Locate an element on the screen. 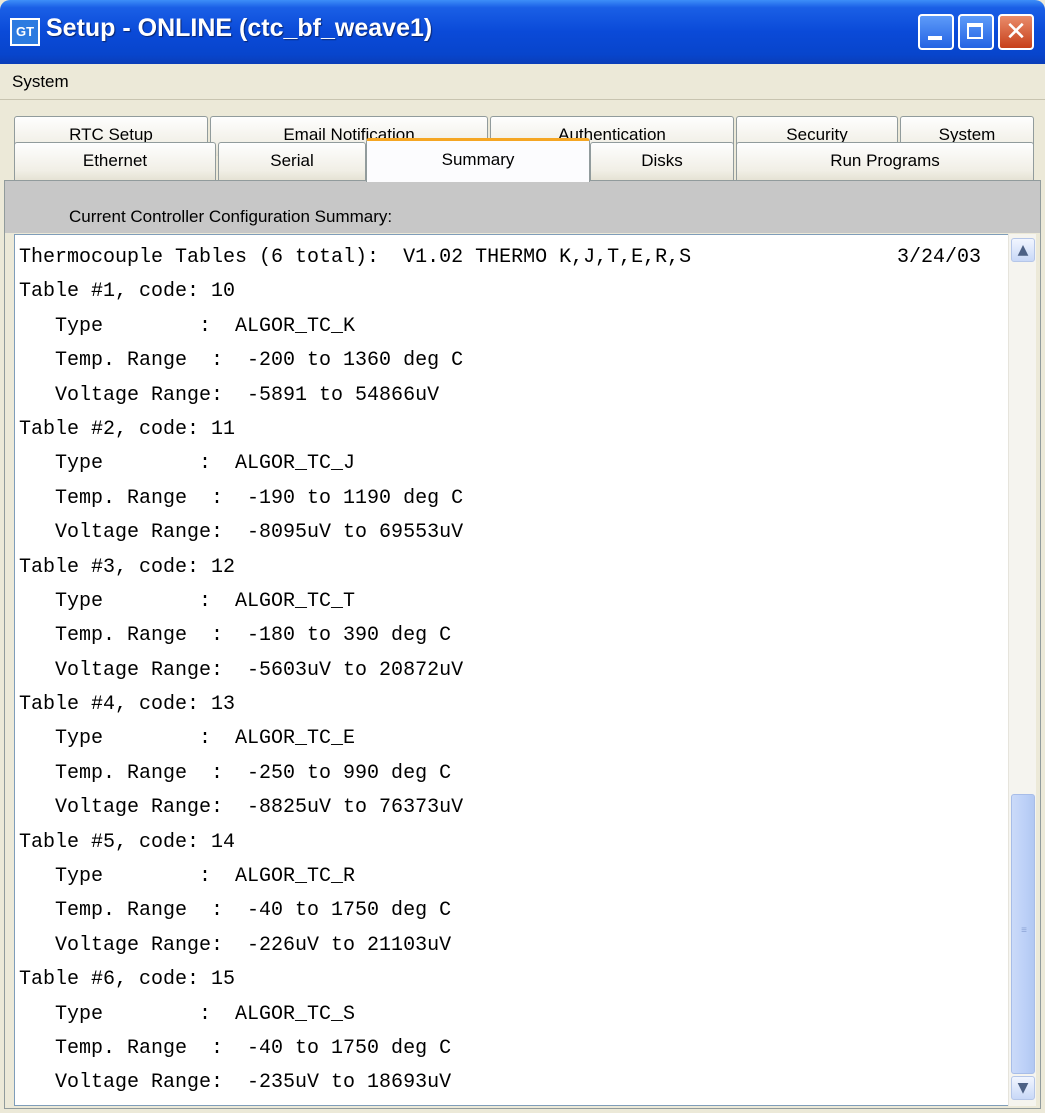  chevron-up-icon: ▲ is located at coordinates (1023, 250).